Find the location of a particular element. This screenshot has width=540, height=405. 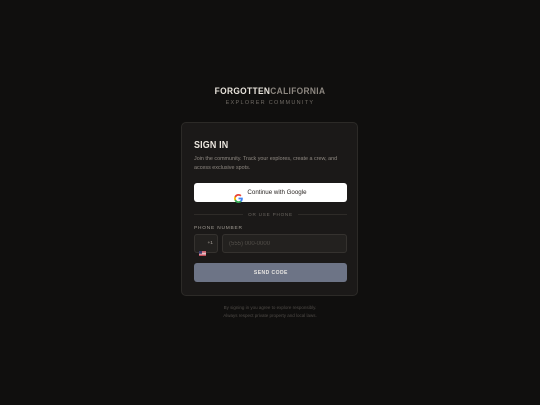

brand-name-secondary: CALIFORNIA is located at coordinates (298, 91).